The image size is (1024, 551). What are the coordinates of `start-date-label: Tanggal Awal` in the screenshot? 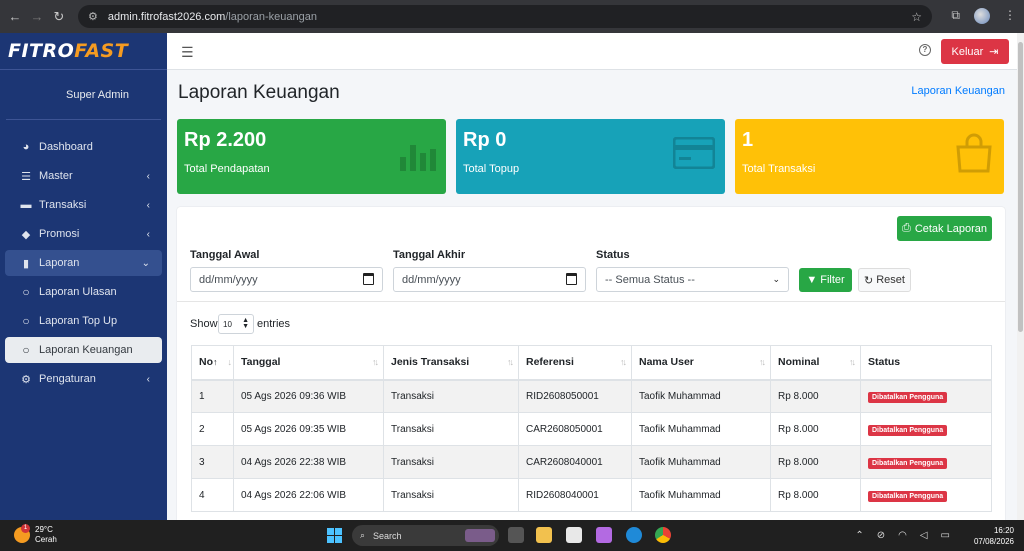 It's located at (225, 255).